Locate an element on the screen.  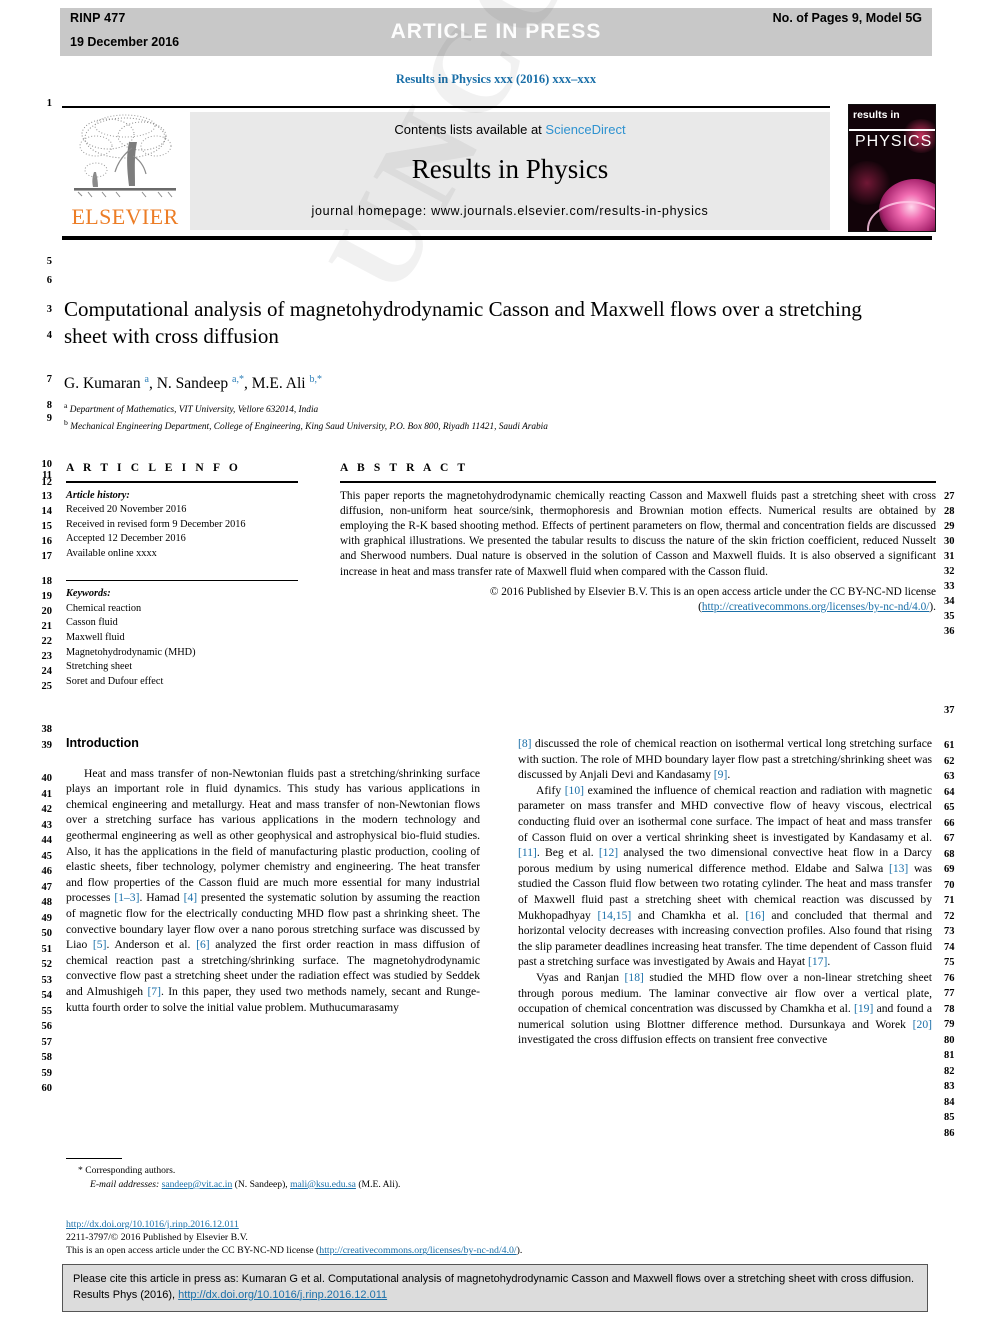
oa-suffix: ). is located at coordinates (519, 1251).